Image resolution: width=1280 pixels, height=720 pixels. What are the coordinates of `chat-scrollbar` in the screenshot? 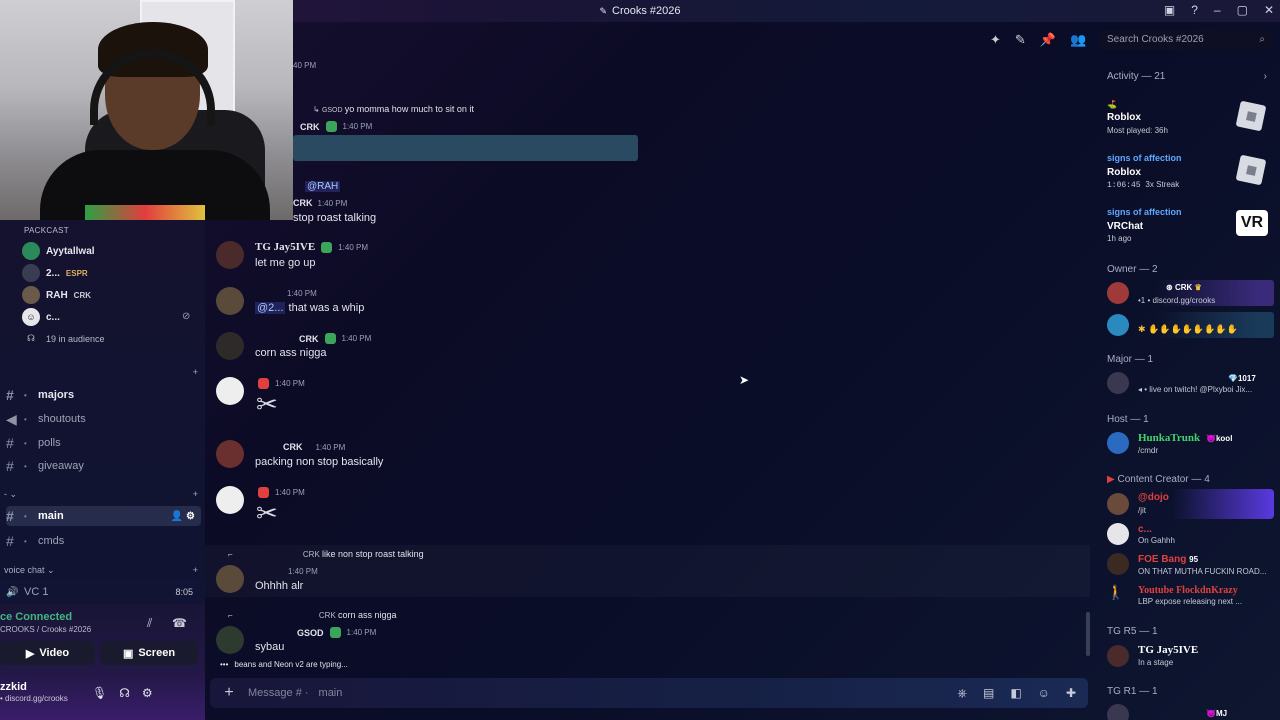 It's located at (1088, 634).